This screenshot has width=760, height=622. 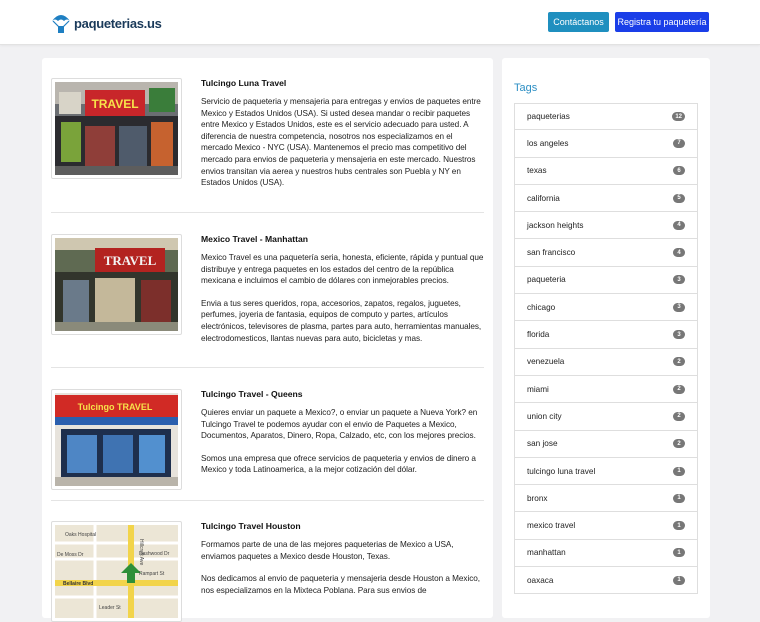 What do you see at coordinates (343, 83) in the screenshot?
I see `listing-title: Tulcingo Luna Travel` at bounding box center [343, 83].